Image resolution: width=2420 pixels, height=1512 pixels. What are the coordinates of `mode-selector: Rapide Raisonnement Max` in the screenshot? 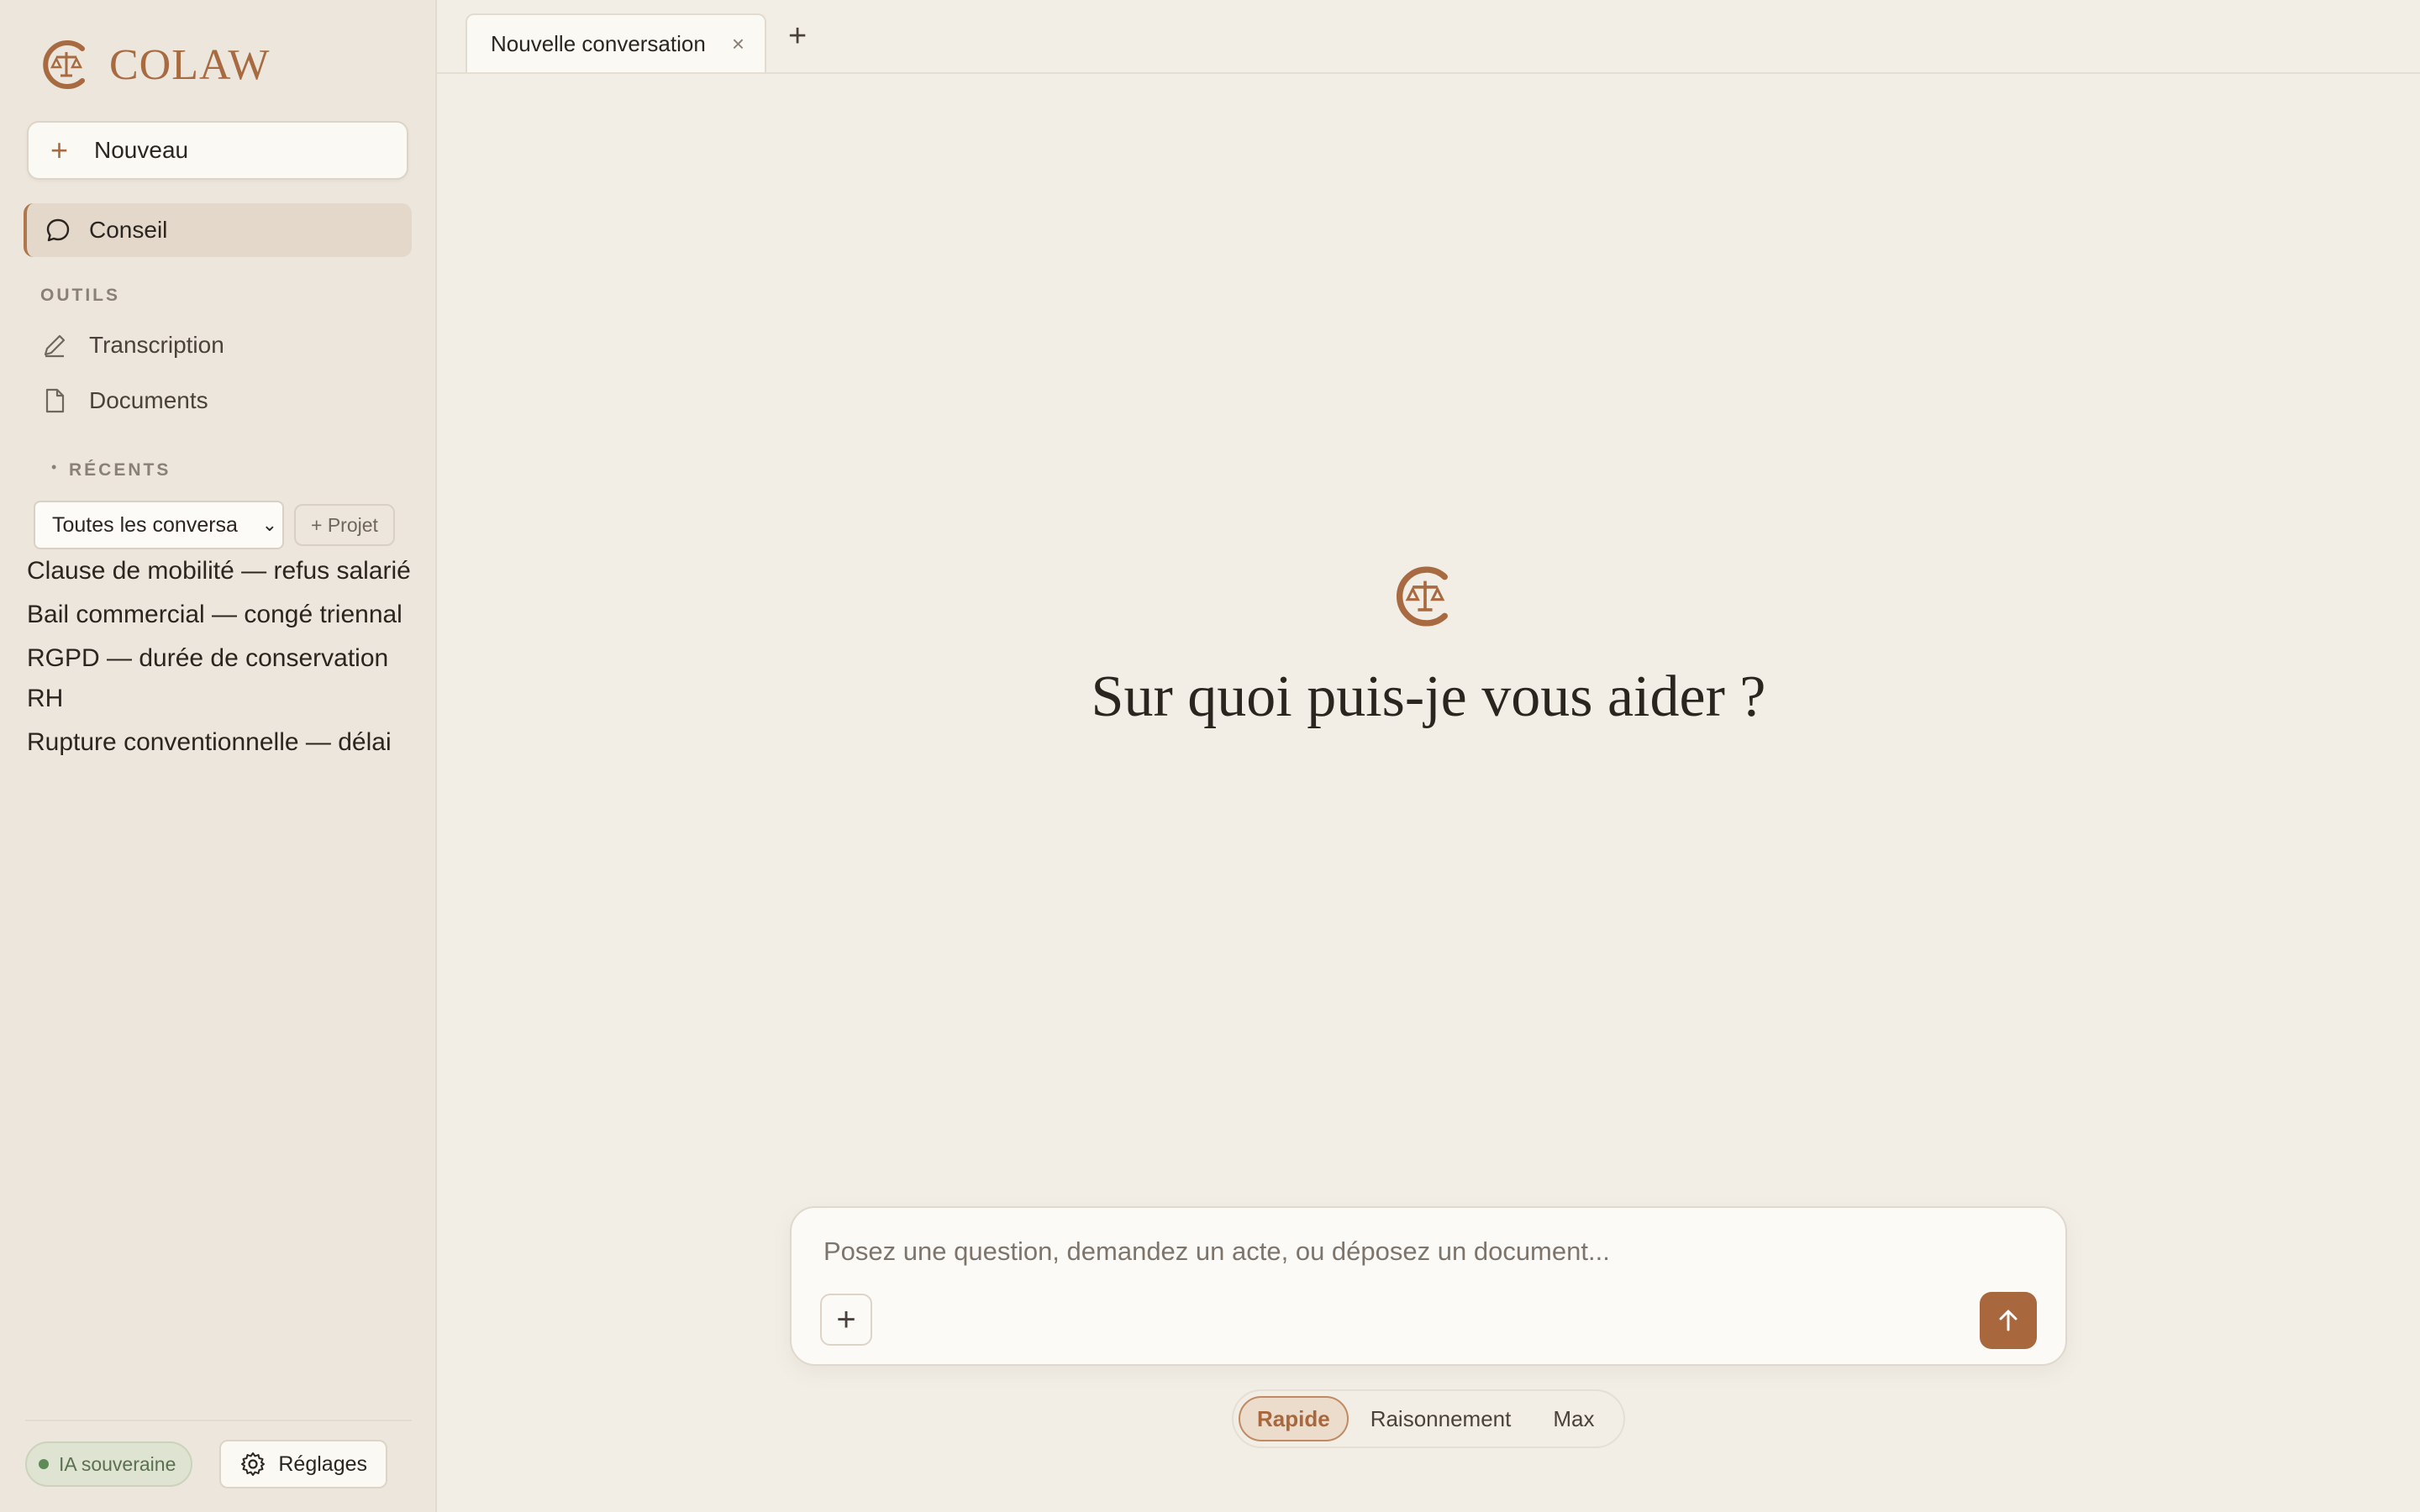 It's located at (1428, 1418).